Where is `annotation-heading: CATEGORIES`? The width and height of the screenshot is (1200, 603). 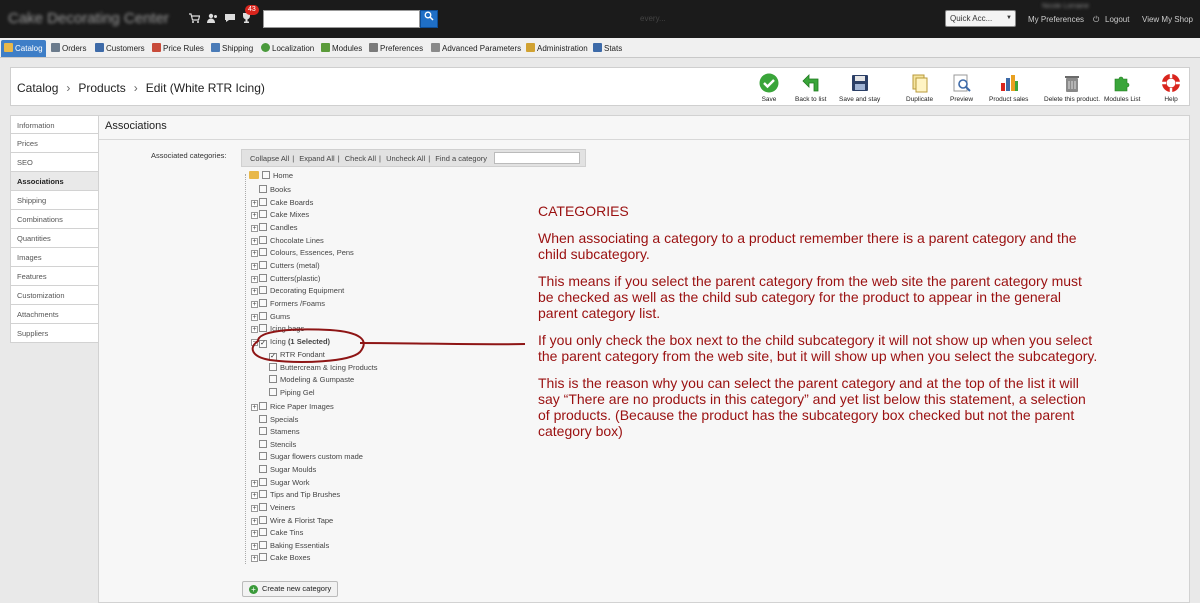
annotation-heading: CATEGORIES is located at coordinates (583, 211).